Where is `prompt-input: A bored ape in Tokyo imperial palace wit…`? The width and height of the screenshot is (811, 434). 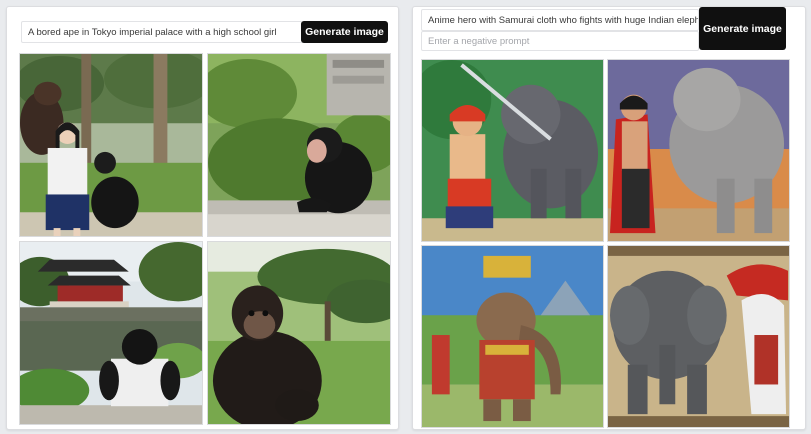 prompt-input: A bored ape in Tokyo imperial palace wit… is located at coordinates (162, 32).